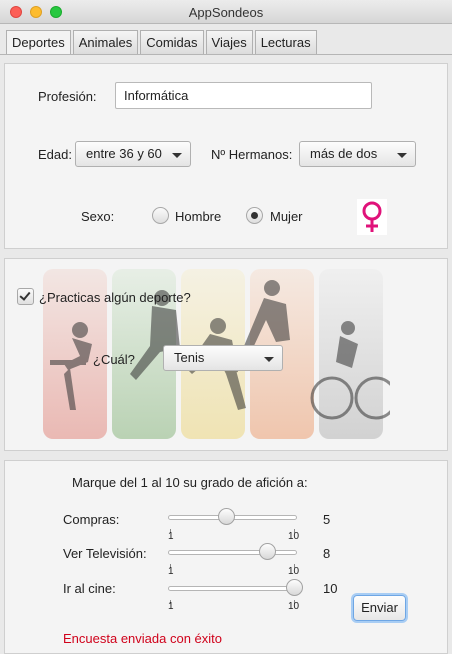 This screenshot has width=452, height=654. I want to click on profesion-label: Profesión:, so click(67, 96).